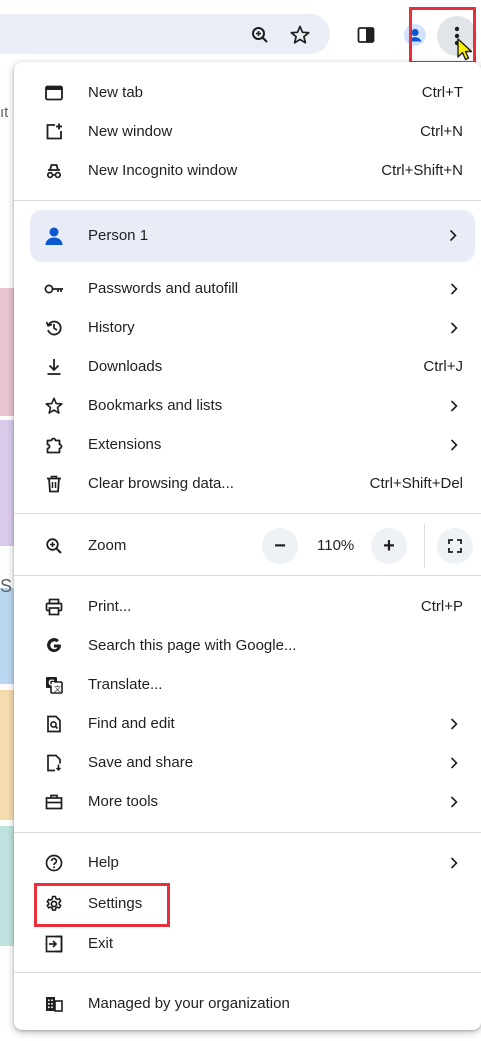 The height and width of the screenshot is (1041, 481). I want to click on shortcut-label: Ctrl+Shift+N, so click(422, 170).